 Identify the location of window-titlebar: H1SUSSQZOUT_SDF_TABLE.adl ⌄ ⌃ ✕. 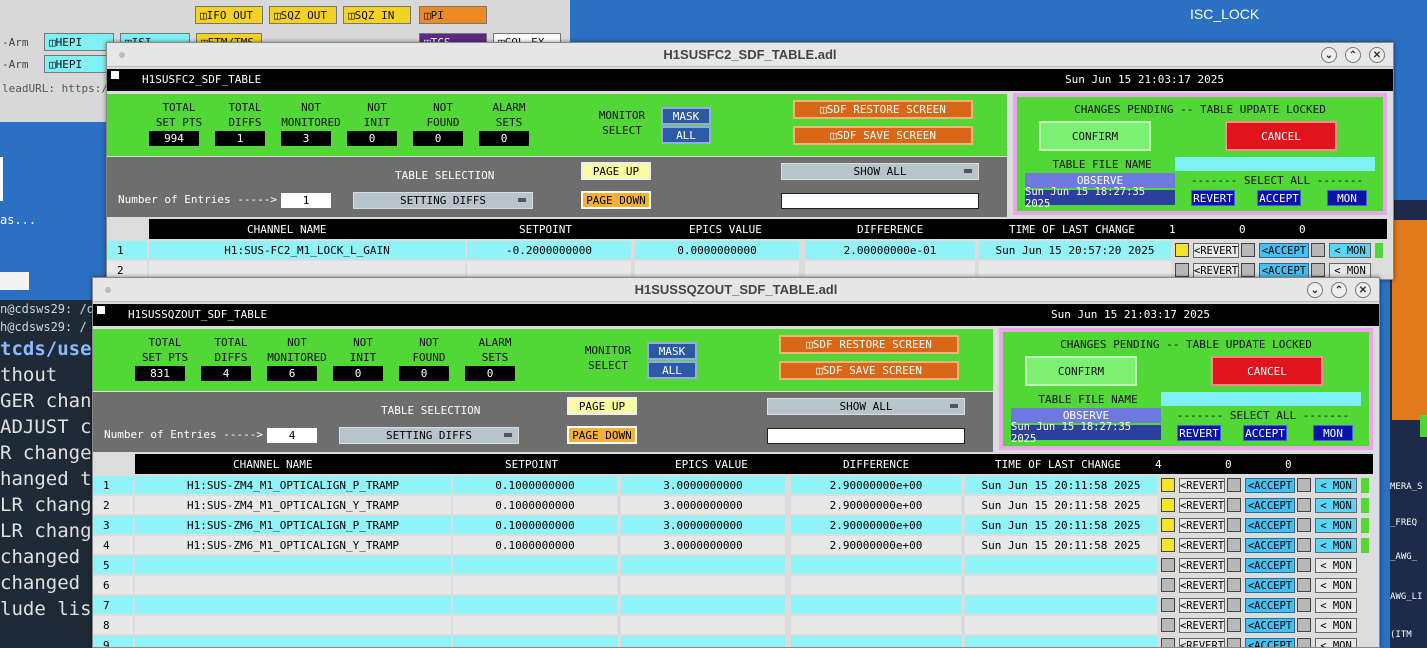
(736, 290).